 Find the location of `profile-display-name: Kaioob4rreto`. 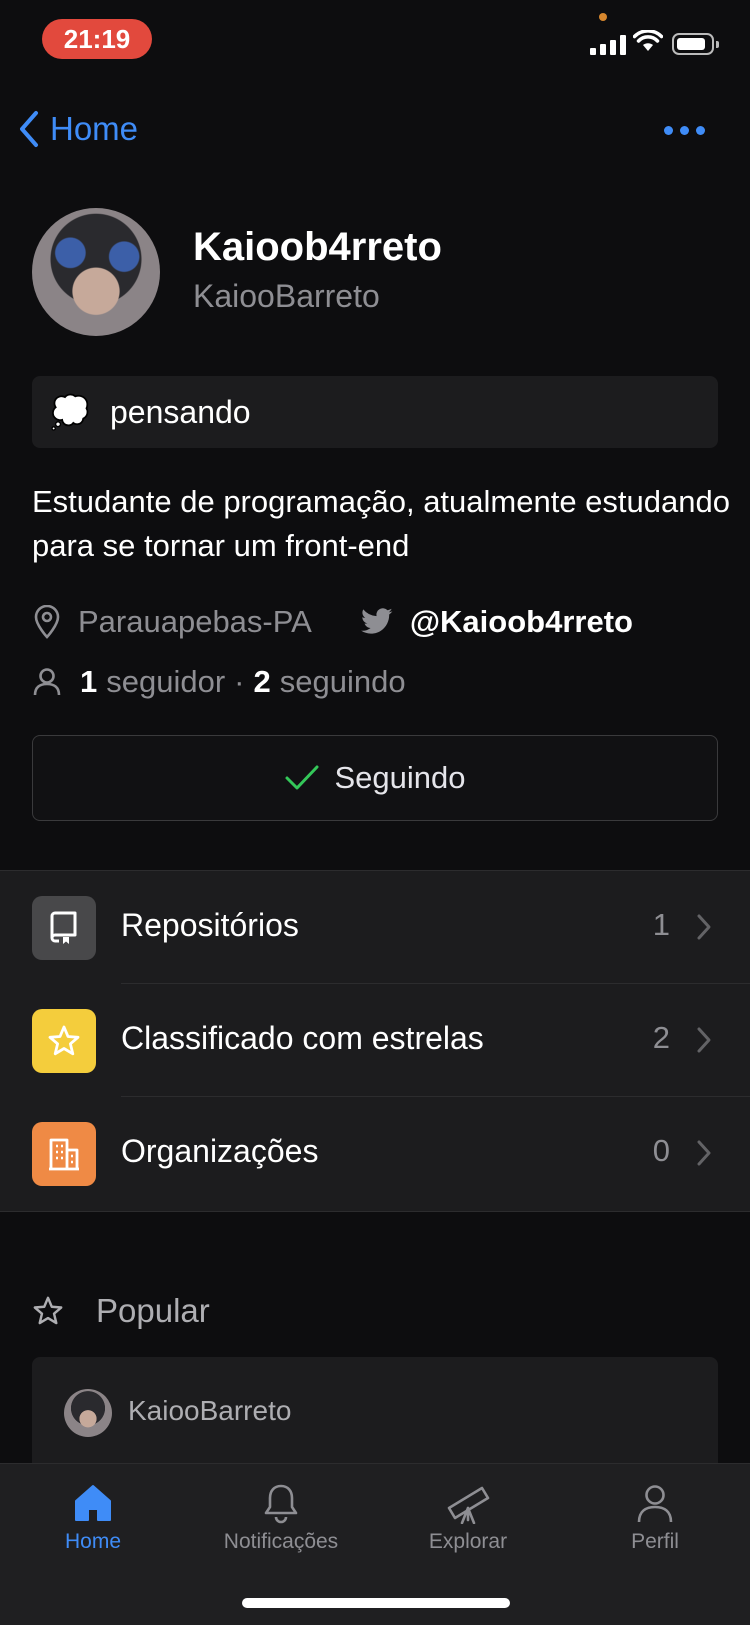

profile-display-name: Kaioob4rreto is located at coordinates (317, 247).